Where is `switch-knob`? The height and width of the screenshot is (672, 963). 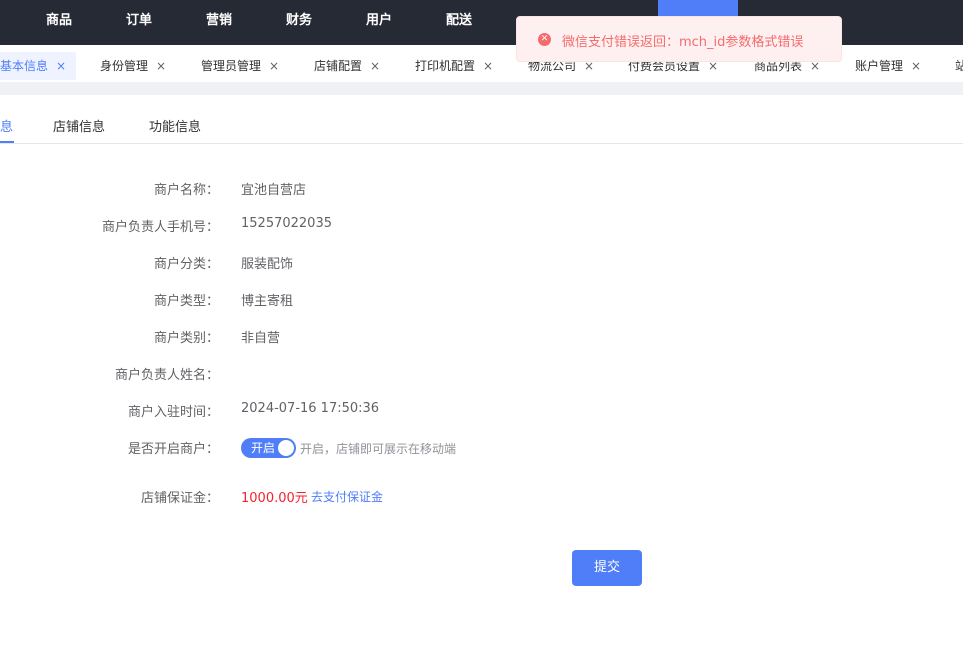 switch-knob is located at coordinates (286, 448).